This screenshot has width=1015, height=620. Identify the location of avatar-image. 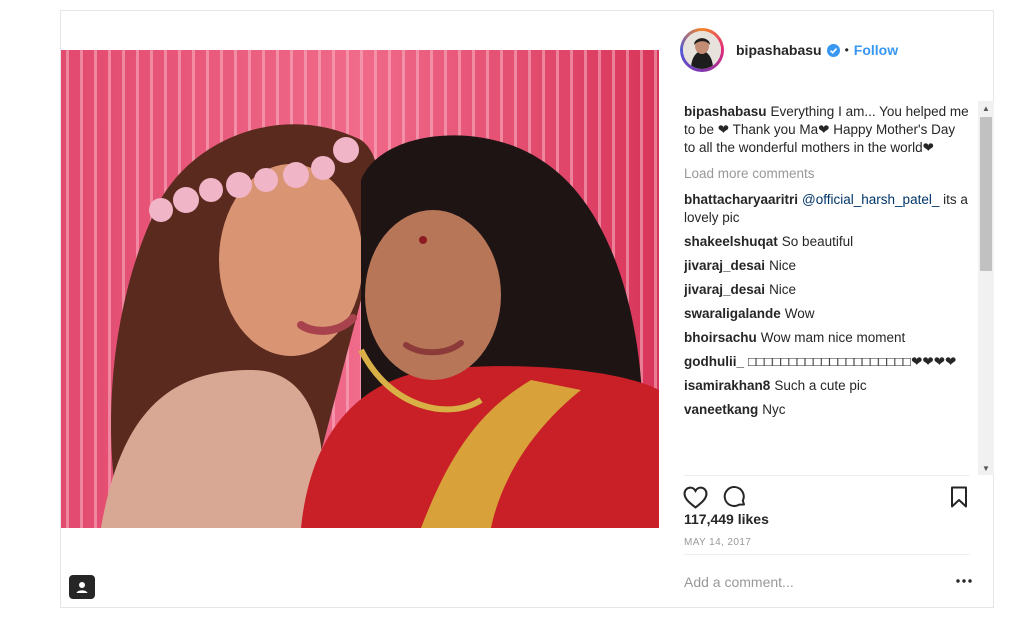
(702, 50).